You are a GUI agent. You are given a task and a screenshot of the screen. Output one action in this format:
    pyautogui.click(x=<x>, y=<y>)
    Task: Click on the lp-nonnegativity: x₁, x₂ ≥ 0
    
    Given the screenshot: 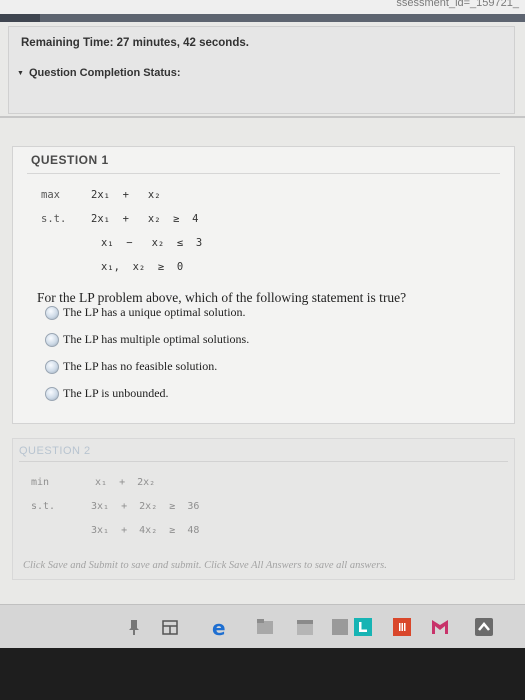 What is the action you would take?
    pyautogui.click(x=142, y=267)
    